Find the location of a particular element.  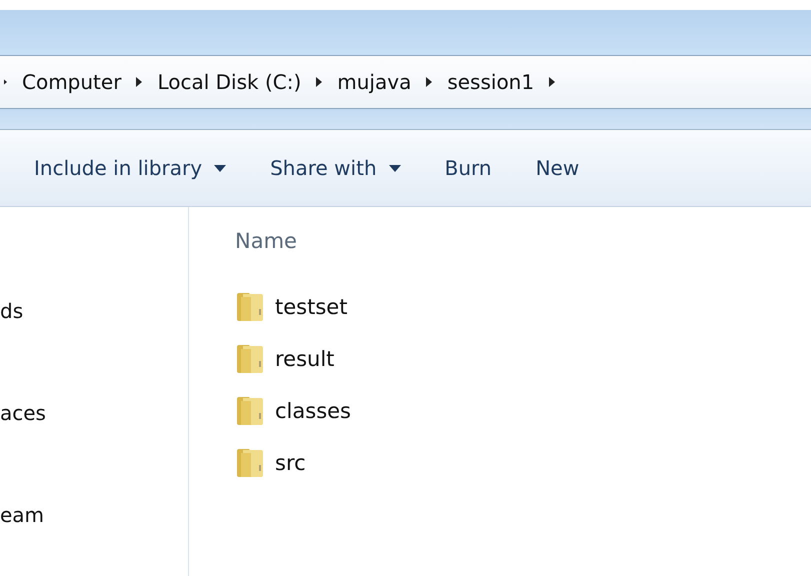

breadcrumb-item: Computer is located at coordinates (72, 82).